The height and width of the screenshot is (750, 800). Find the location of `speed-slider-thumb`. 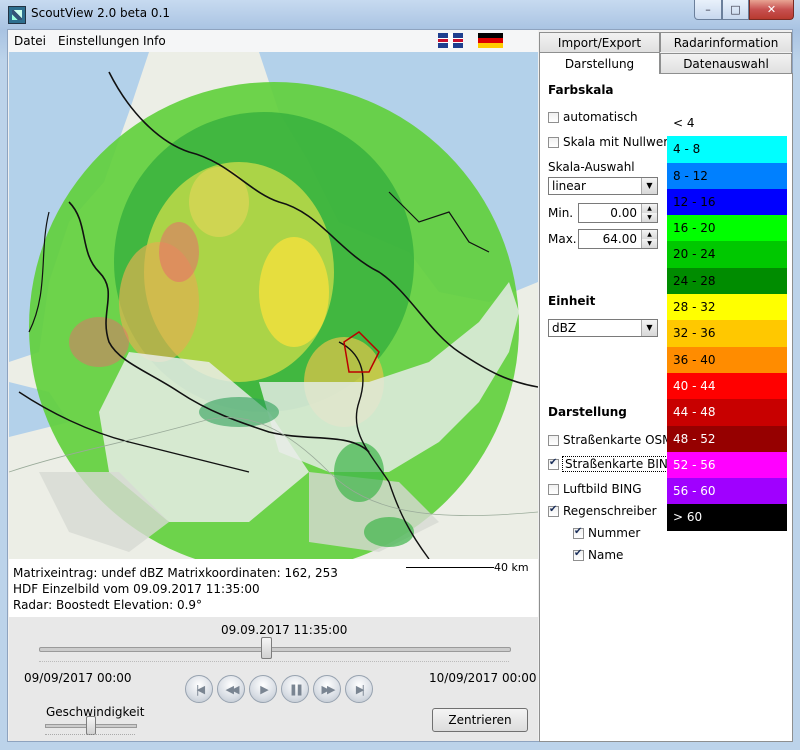

speed-slider-thumb is located at coordinates (91, 725).